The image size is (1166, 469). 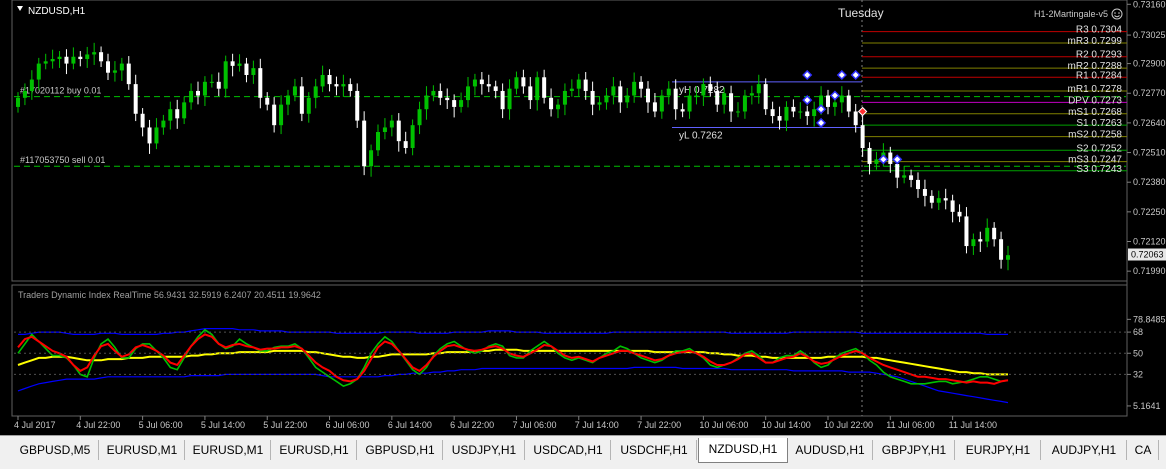 I want to click on time-tick-label: 10 Jul 06:00, so click(x=723, y=425).